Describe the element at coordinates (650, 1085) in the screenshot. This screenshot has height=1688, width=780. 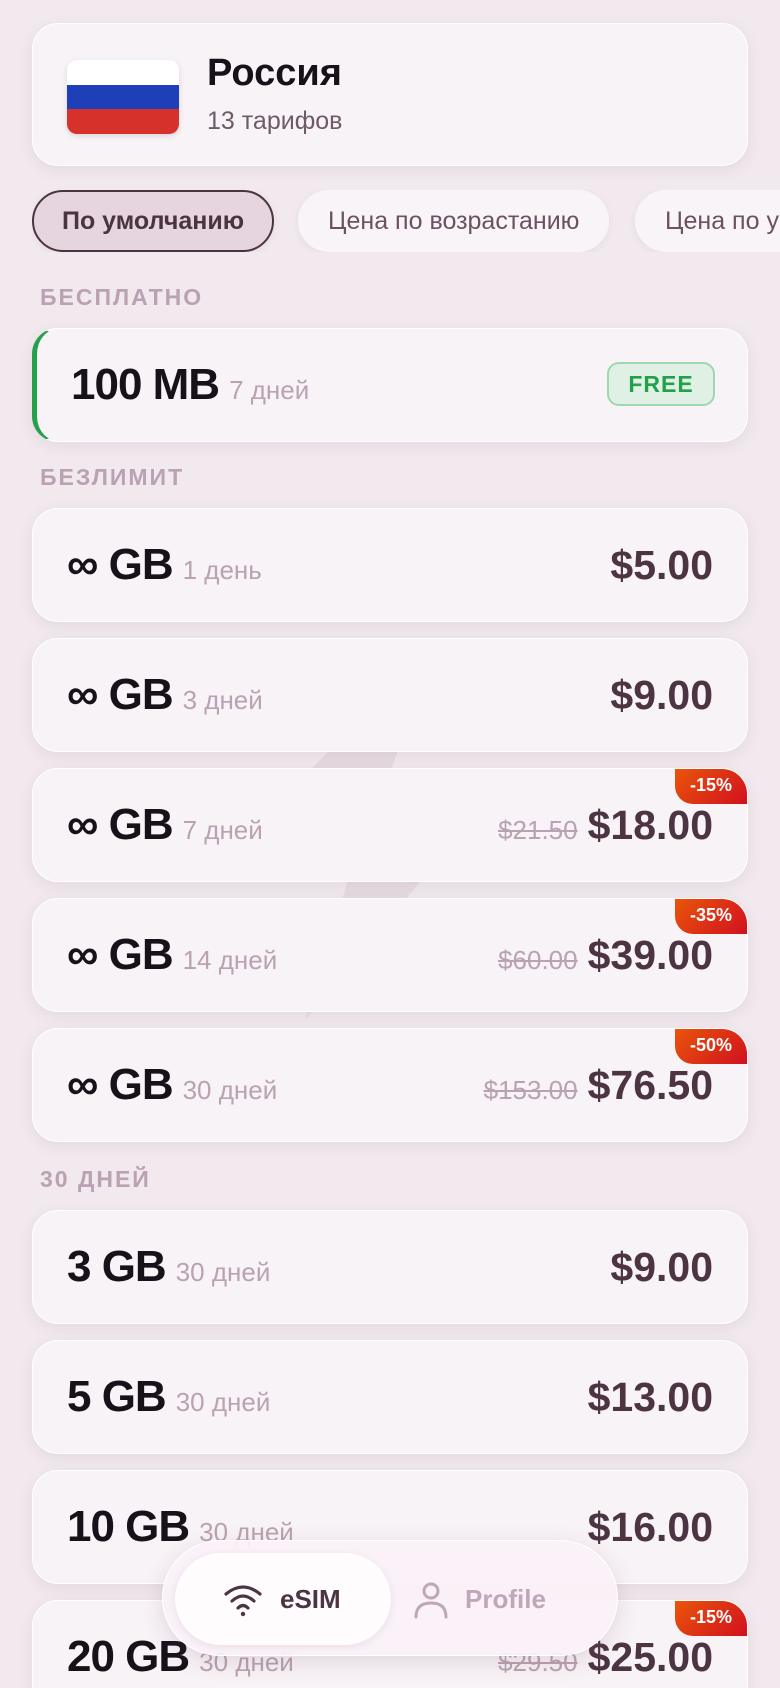
I see `plan-price: $76.50` at that location.